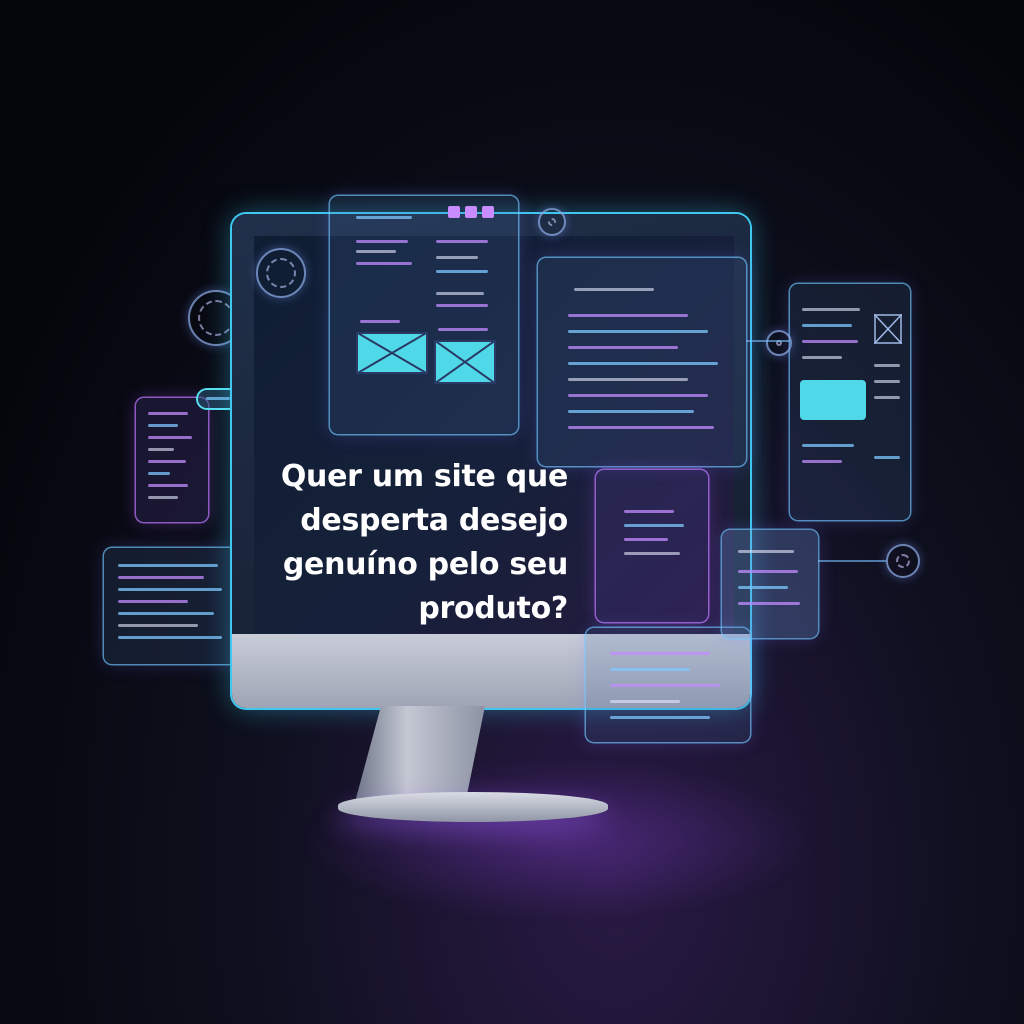 The image size is (1024, 1024). What do you see at coordinates (642, 362) in the screenshot?
I see `code-editor-panel` at bounding box center [642, 362].